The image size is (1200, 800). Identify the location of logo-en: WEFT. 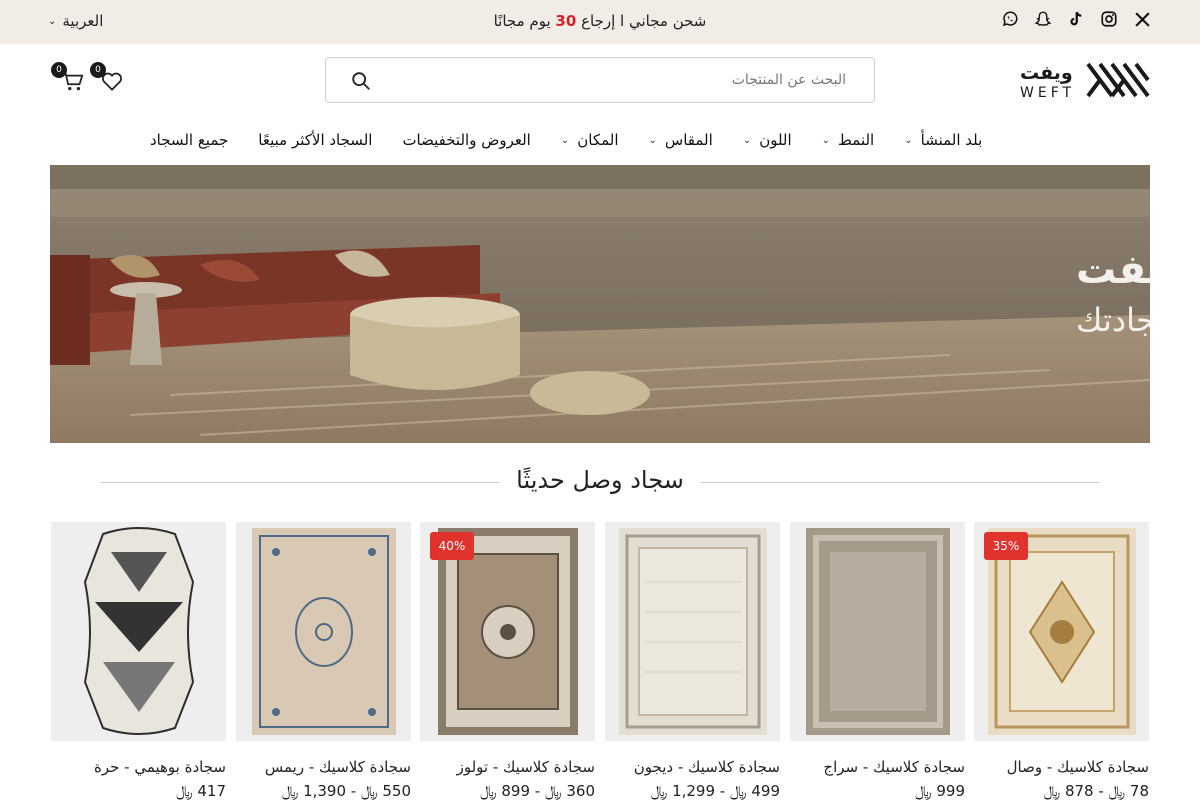
(1047, 92).